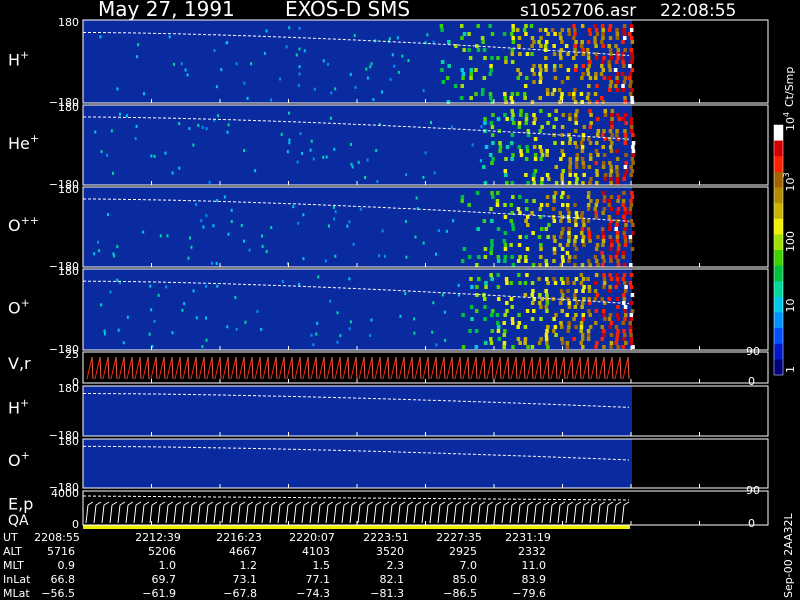  Describe the element at coordinates (778, 351) in the screenshot. I see `colorbar-segment` at that location.